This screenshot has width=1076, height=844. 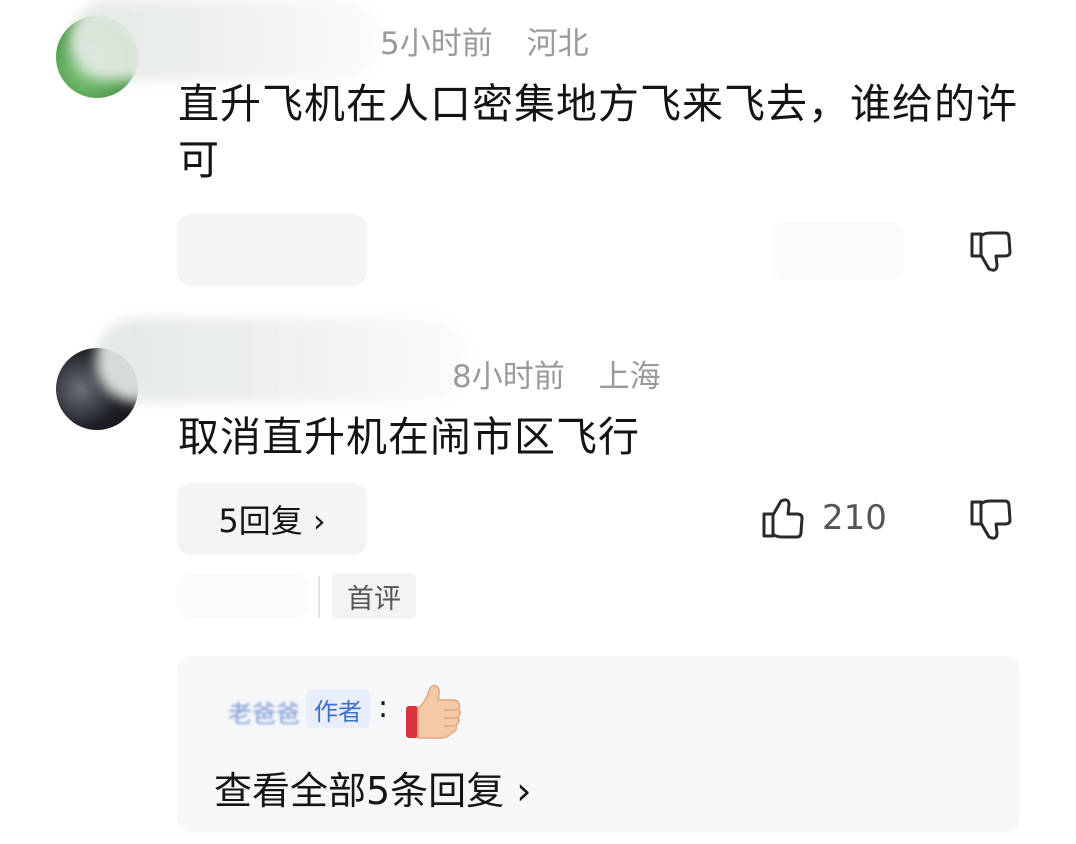 What do you see at coordinates (264, 711) in the screenshot?
I see `reply-author-name: 老爸爸` at bounding box center [264, 711].